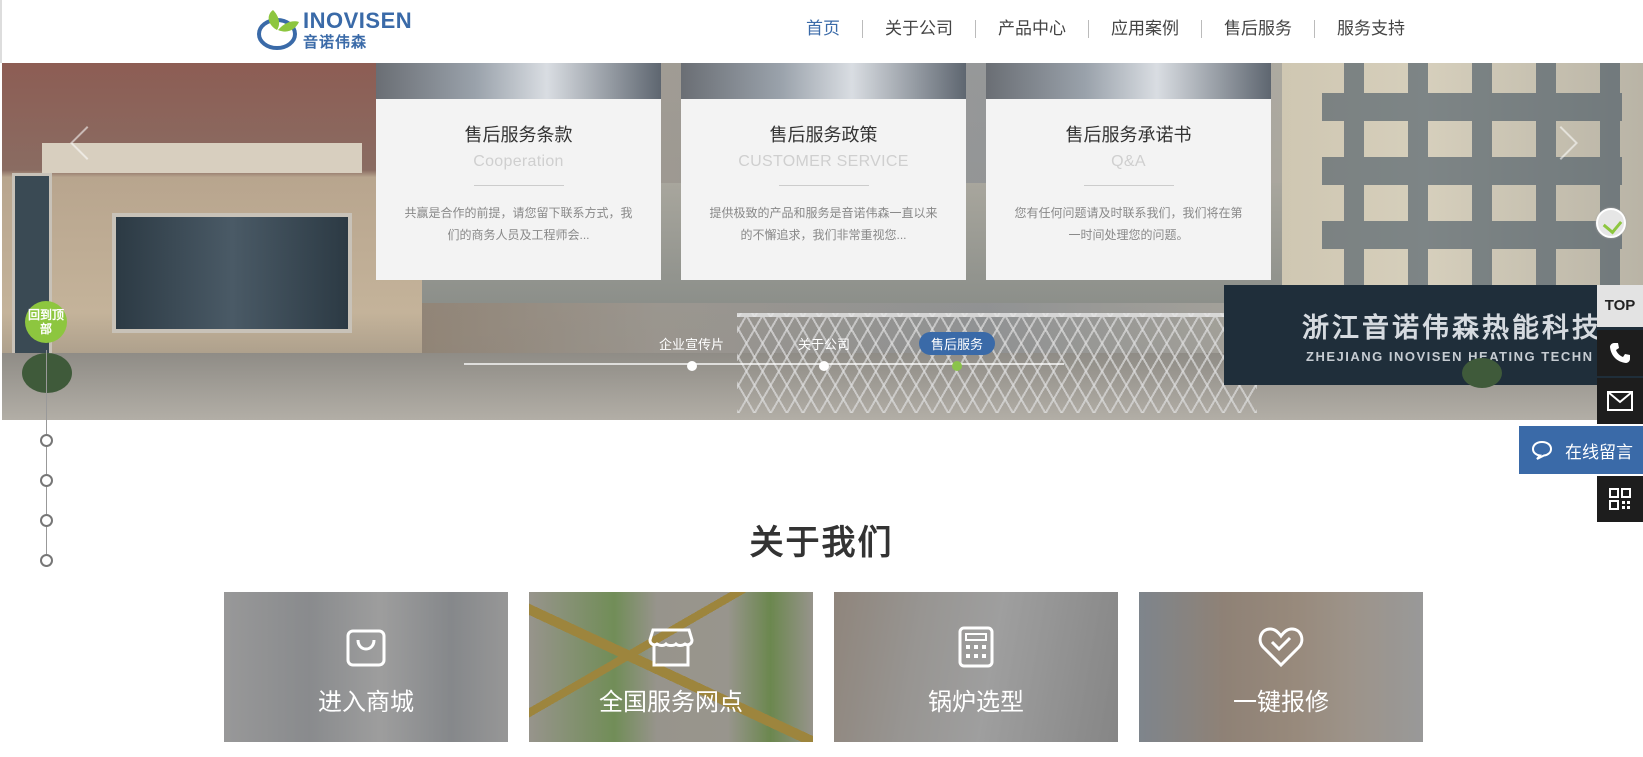 This screenshot has height=757, width=1643. I want to click on banner-sign-en: ZHEJIANG INOVISEN HEATING TECHN, so click(1450, 356).